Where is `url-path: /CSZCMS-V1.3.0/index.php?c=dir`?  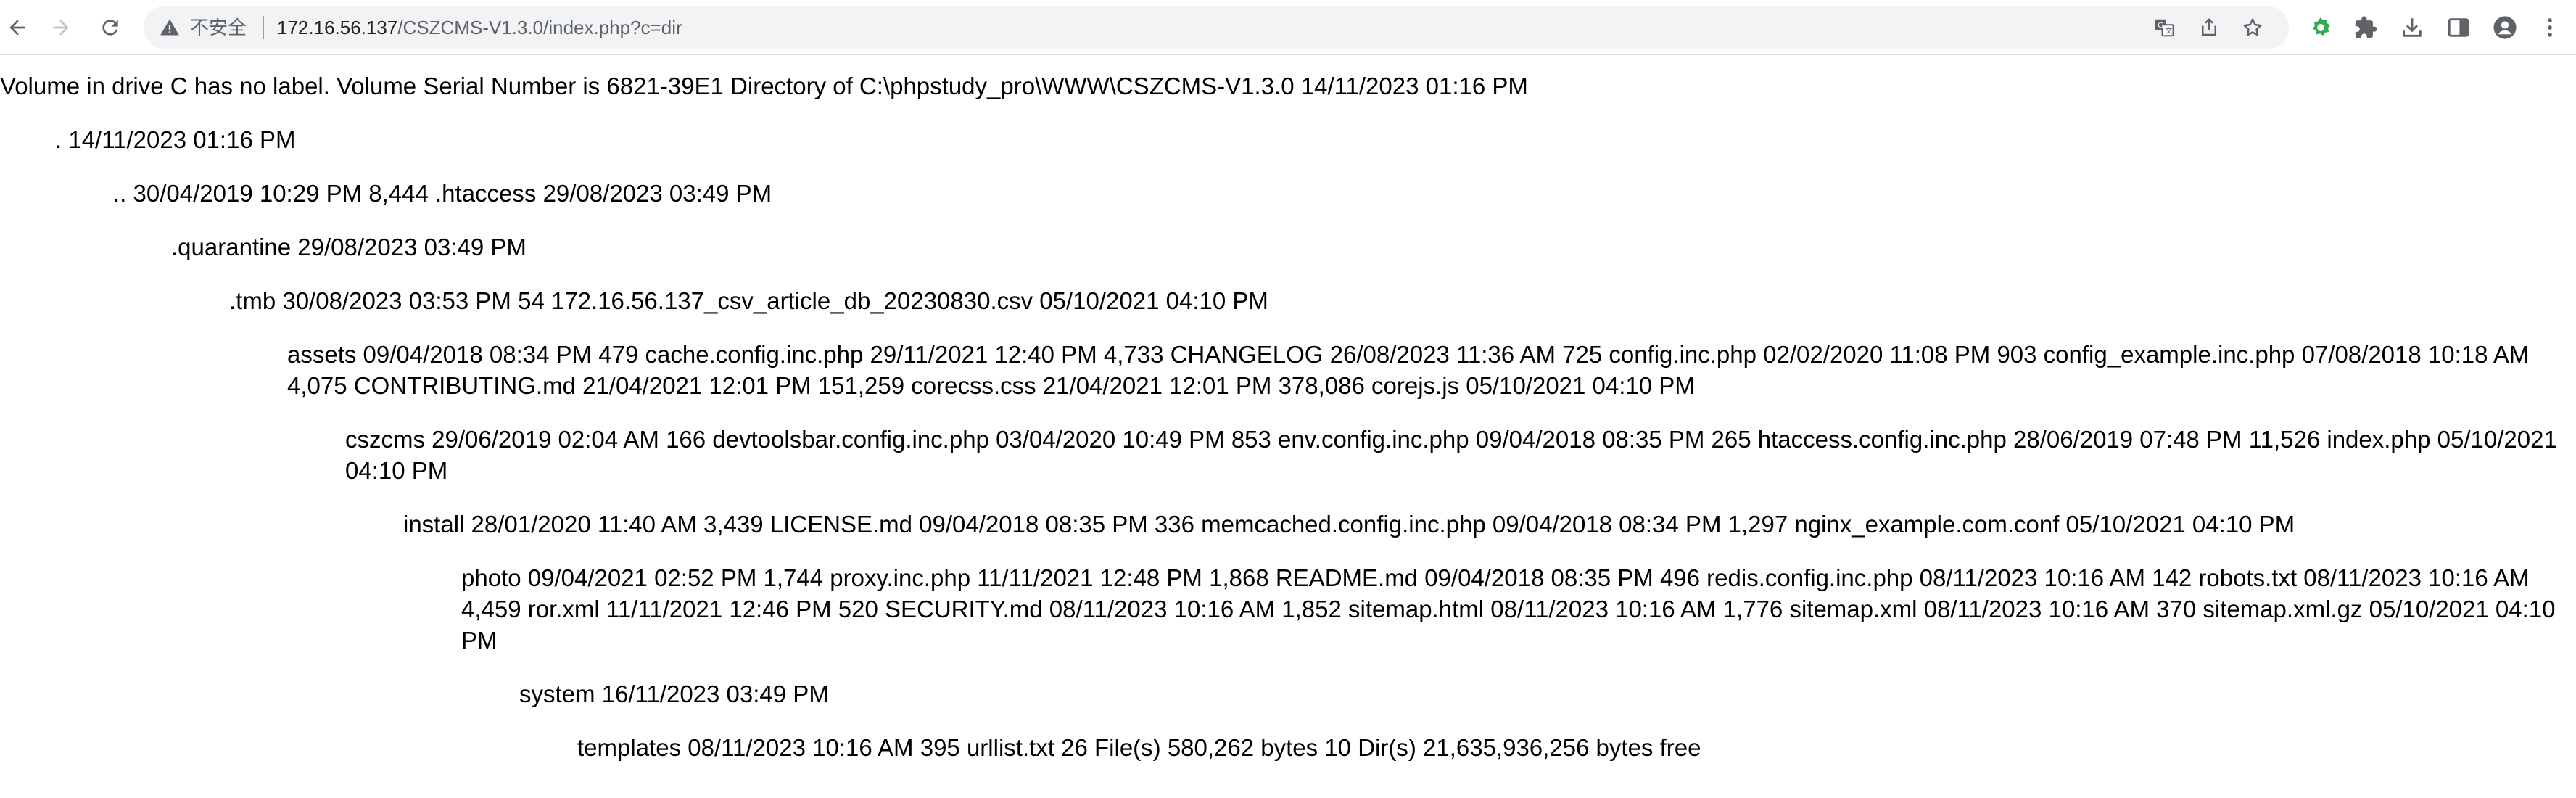 url-path: /CSZCMS-V1.3.0/index.php?c=dir is located at coordinates (539, 27).